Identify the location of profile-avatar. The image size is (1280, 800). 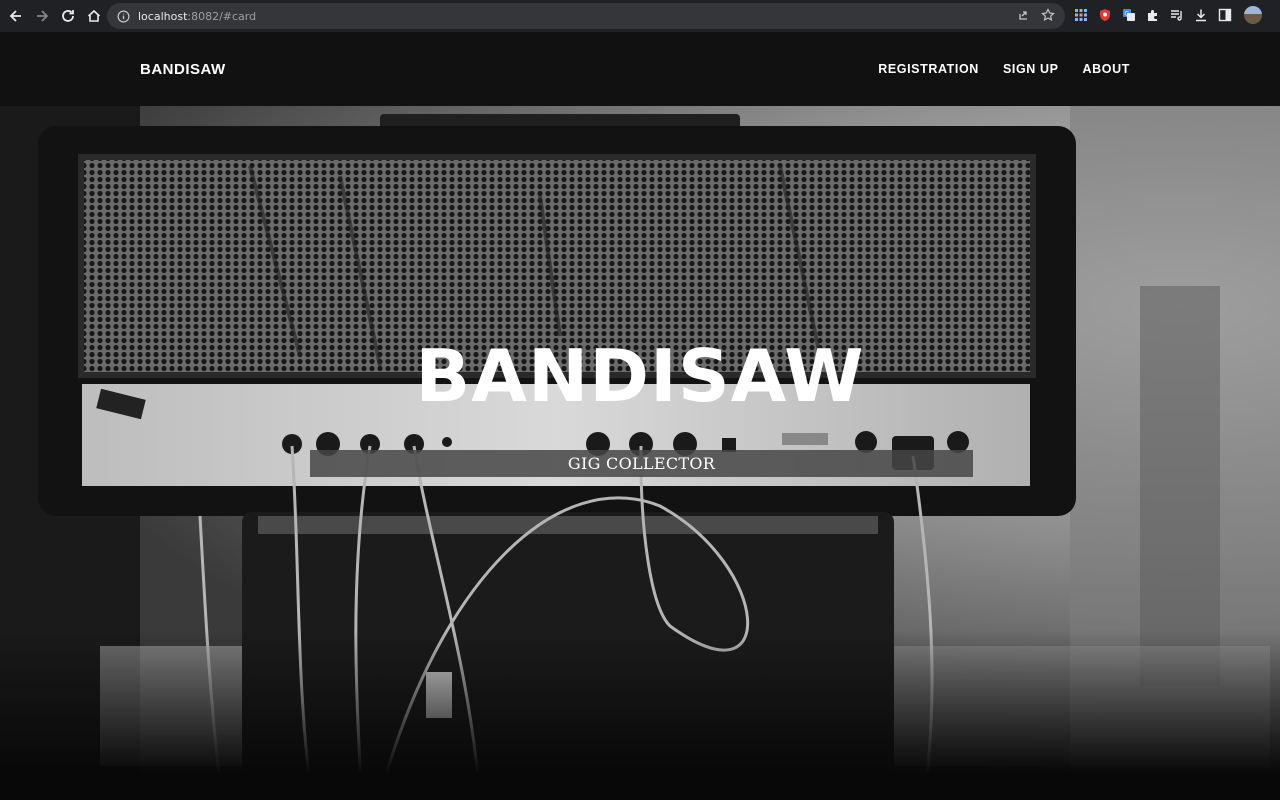
(1253, 15).